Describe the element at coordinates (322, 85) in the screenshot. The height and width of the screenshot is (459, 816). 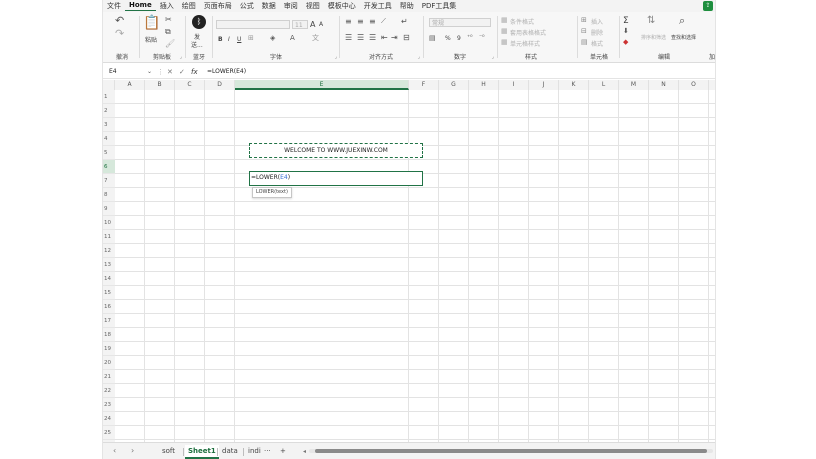
I see `column-header-e: E` at that location.